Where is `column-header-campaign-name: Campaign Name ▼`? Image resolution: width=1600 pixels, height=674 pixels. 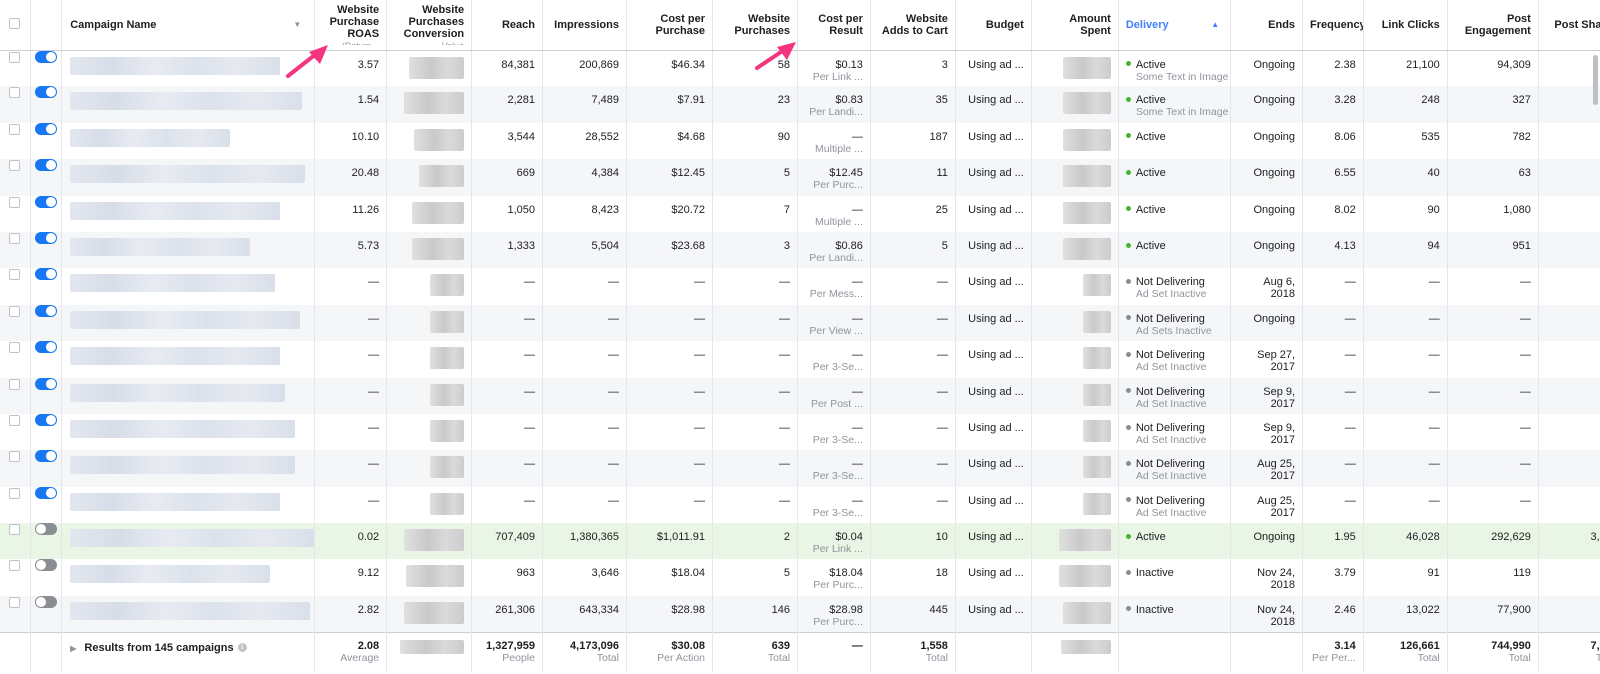 column-header-campaign-name: Campaign Name ▼ is located at coordinates (188, 25).